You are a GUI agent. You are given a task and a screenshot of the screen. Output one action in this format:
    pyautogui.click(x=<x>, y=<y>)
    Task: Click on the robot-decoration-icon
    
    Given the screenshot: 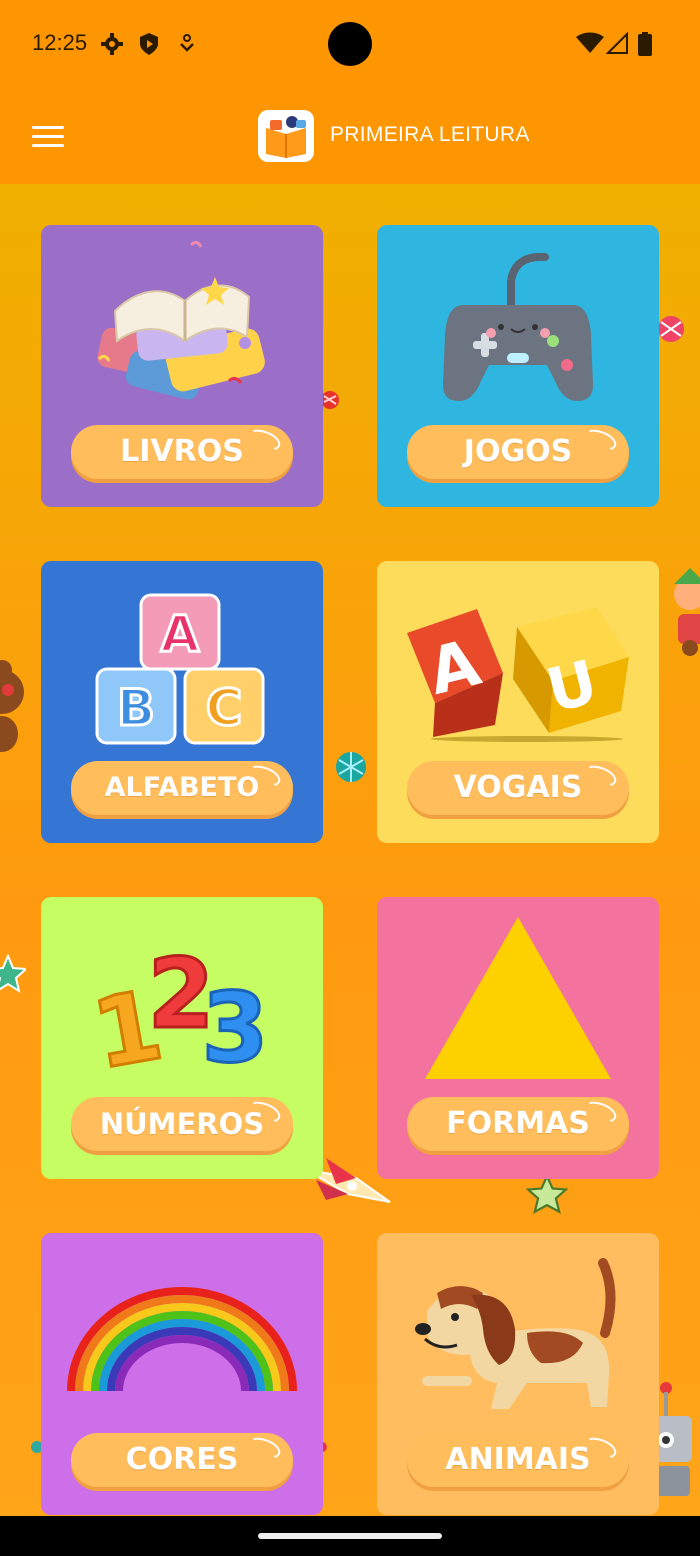 What is the action you would take?
    pyautogui.click(x=672, y=1439)
    